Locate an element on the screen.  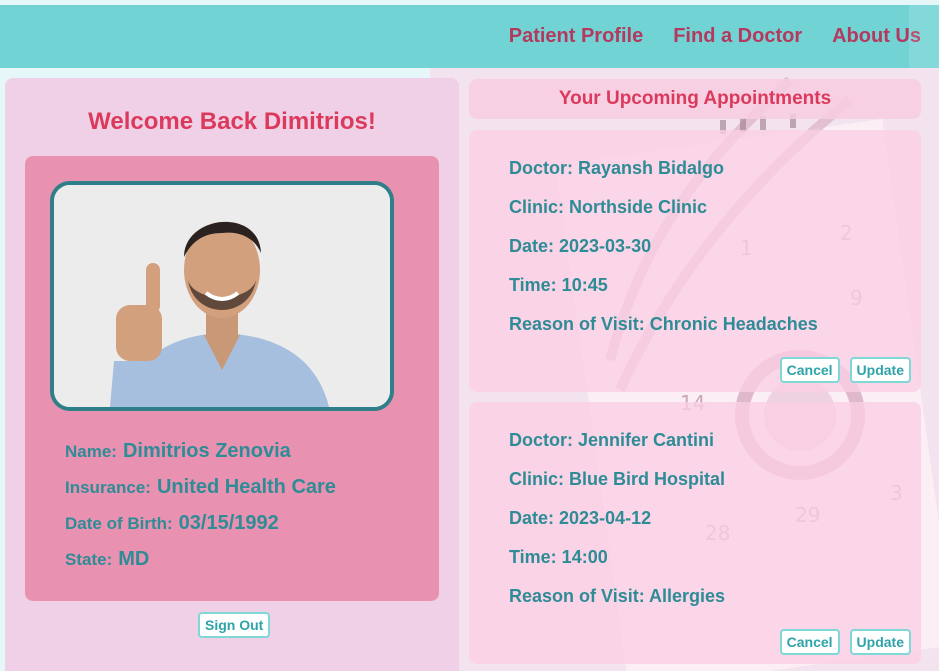
profile-dob-row: Date of Birth: 03/15/1992 is located at coordinates (200, 524).